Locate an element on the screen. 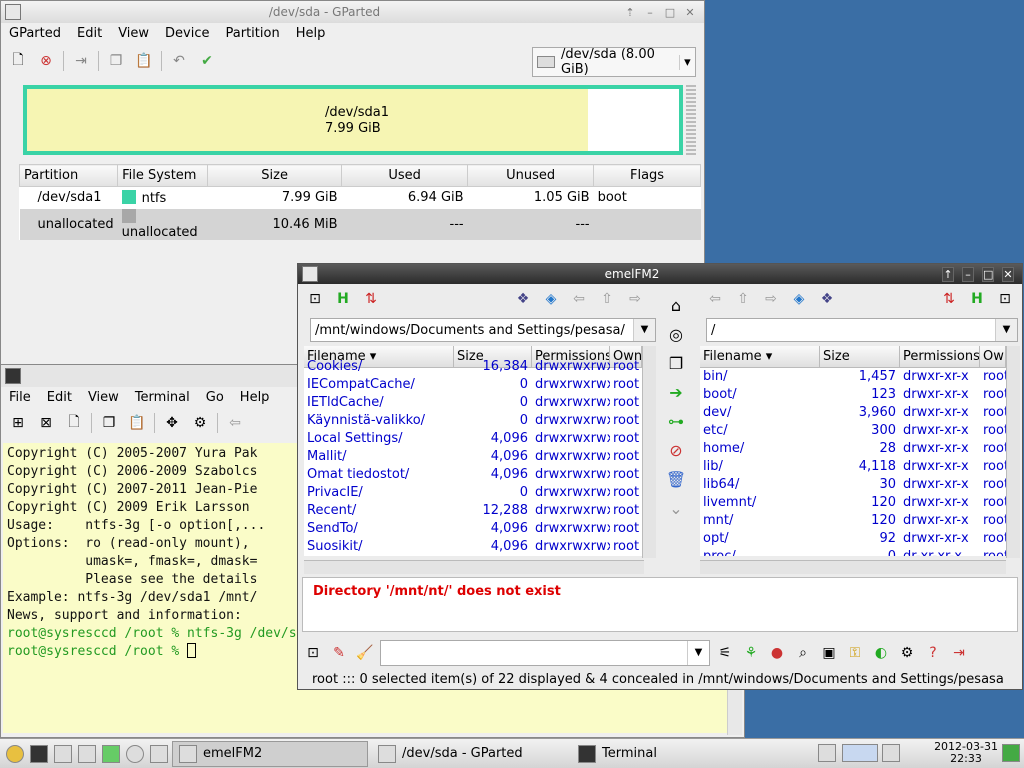 This screenshot has height=768, width=1024. list-item: lib/4,118 drwxr-xr-x root is located at coordinates (853, 467).